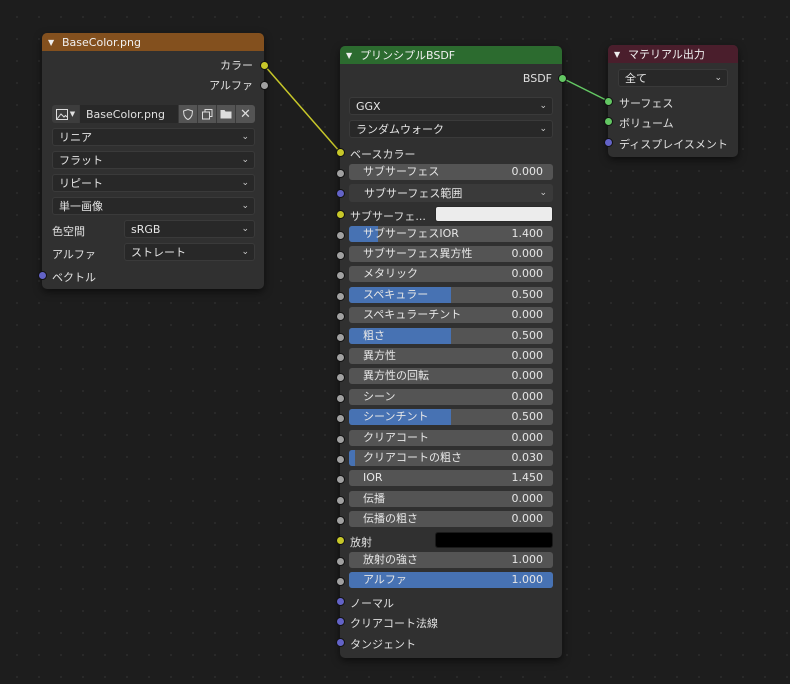  What do you see at coordinates (527, 233) in the screenshot?
I see `slider-value: 1.400` at bounding box center [527, 233].